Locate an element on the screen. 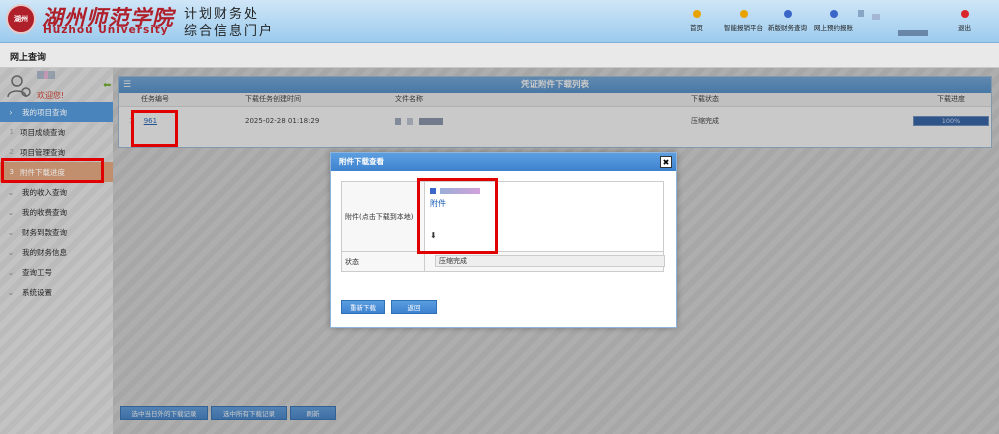 The height and width of the screenshot is (434, 999). nav-online-booking: 网上预约报账 is located at coordinates (833, 21).